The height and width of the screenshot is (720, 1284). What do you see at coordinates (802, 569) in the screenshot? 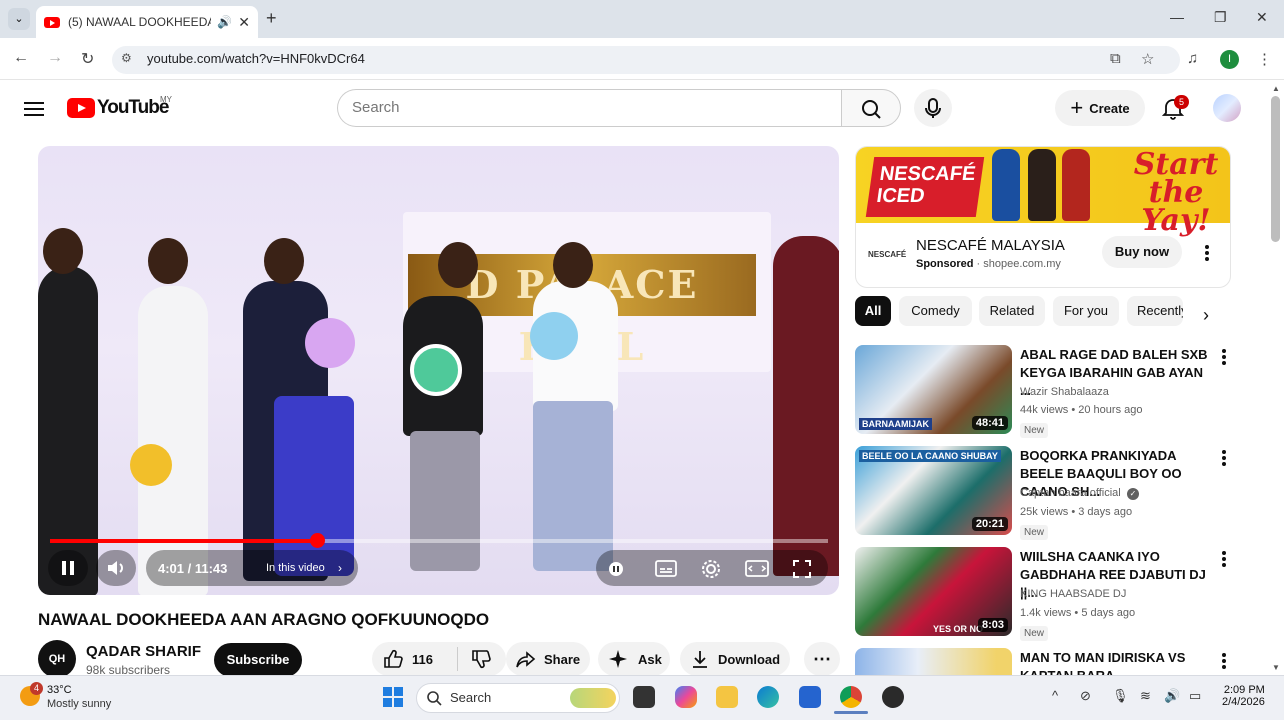
I see `fullscreen-icon` at bounding box center [802, 569].